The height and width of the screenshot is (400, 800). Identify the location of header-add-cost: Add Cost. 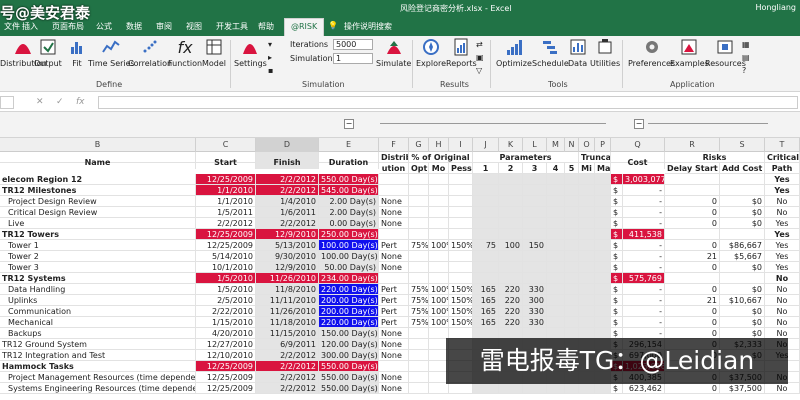
(742, 168).